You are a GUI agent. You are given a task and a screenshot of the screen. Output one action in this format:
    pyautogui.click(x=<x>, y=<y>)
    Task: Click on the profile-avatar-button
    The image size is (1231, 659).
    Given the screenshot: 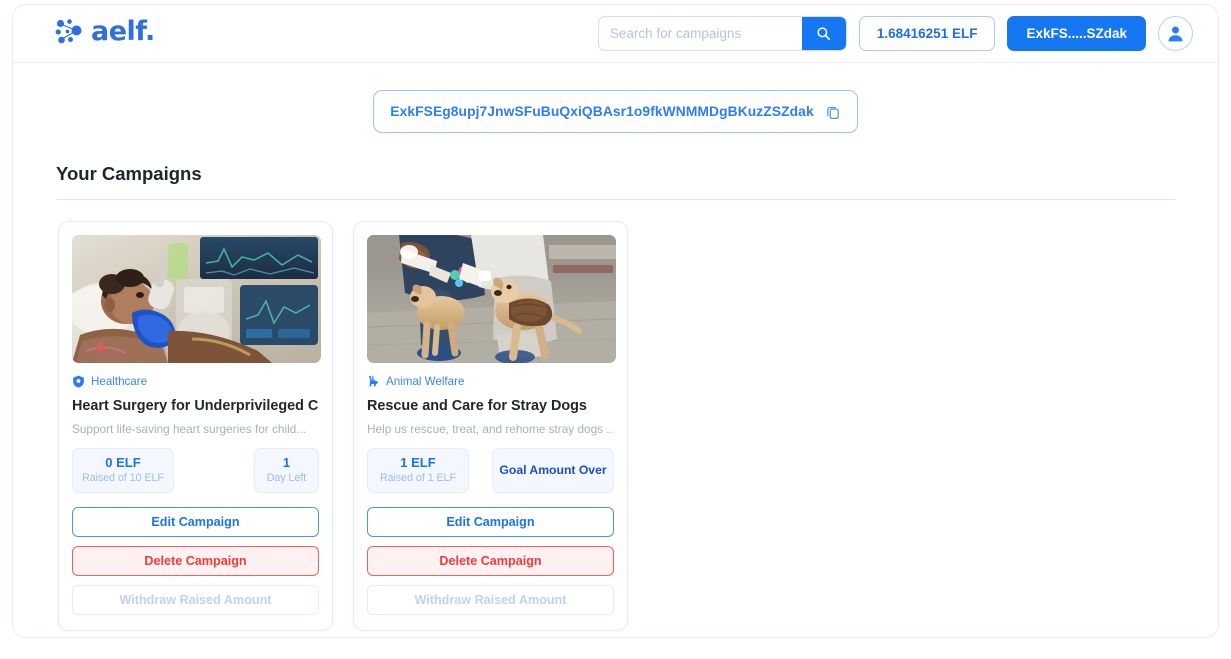 What is the action you would take?
    pyautogui.click(x=1175, y=33)
    